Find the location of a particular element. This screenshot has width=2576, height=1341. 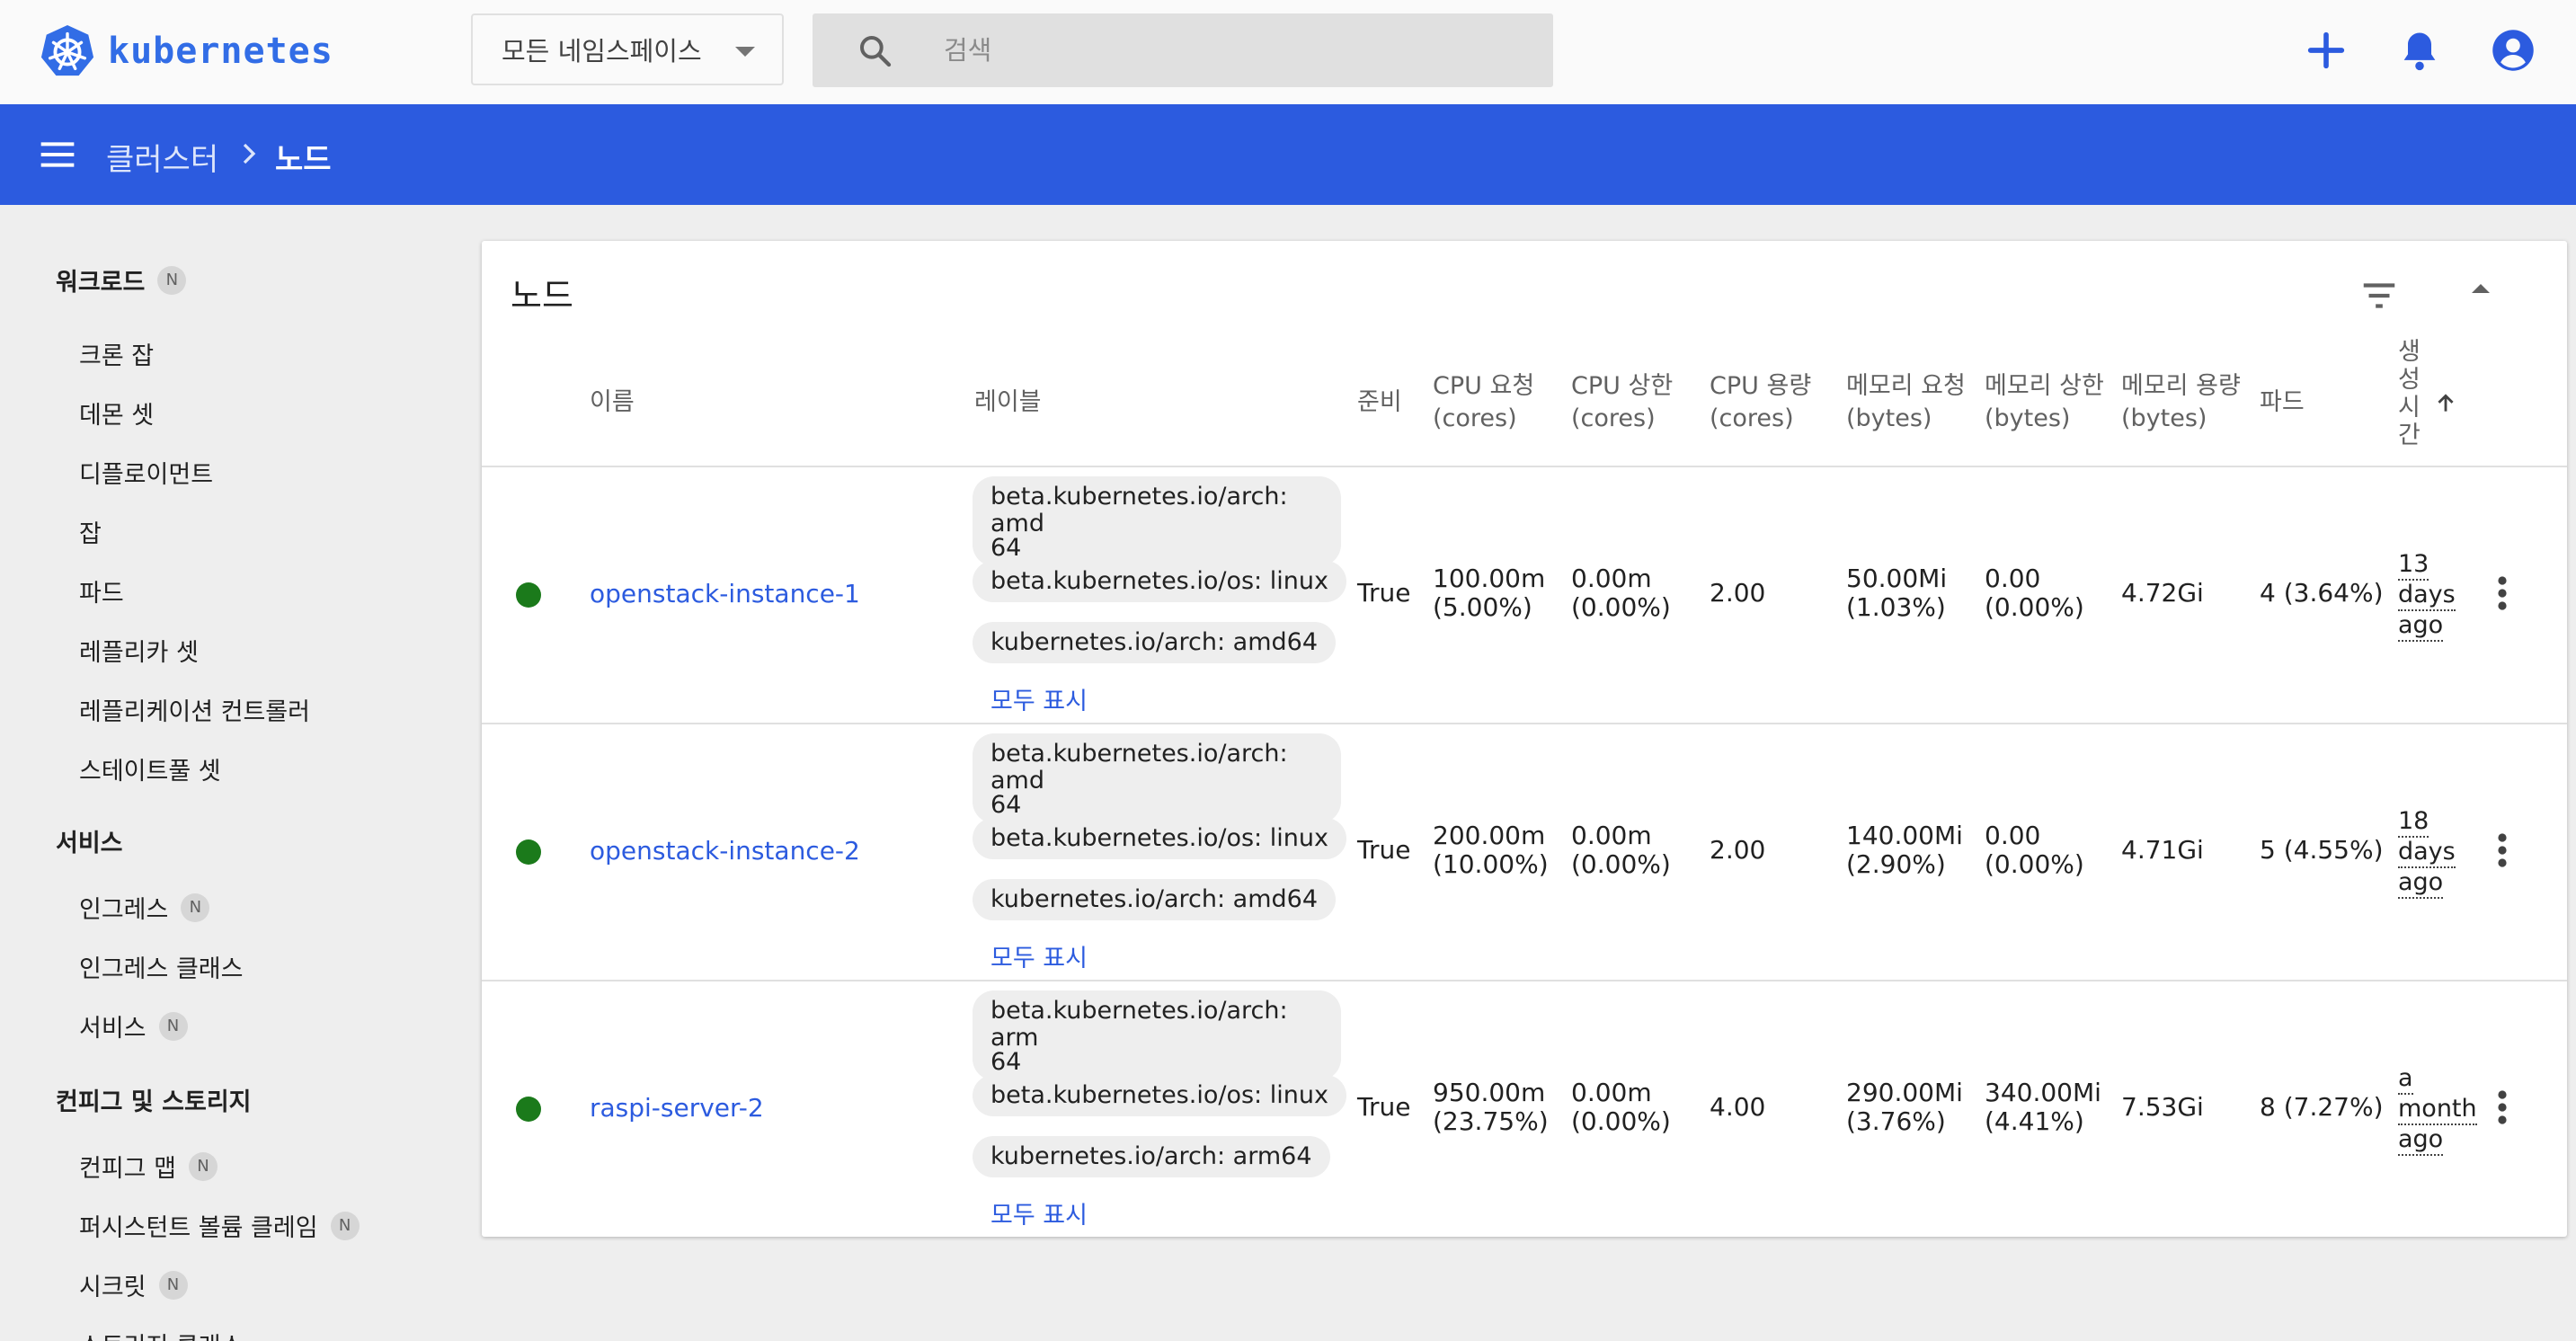

node-name-link: openstack-instance-2 is located at coordinates (725, 851).